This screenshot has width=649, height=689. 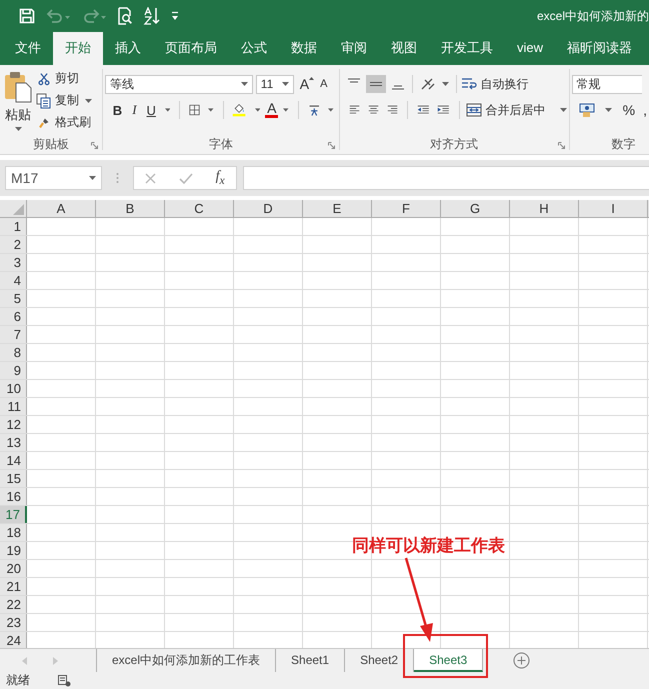 I want to click on bold-button: B, so click(x=117, y=110).